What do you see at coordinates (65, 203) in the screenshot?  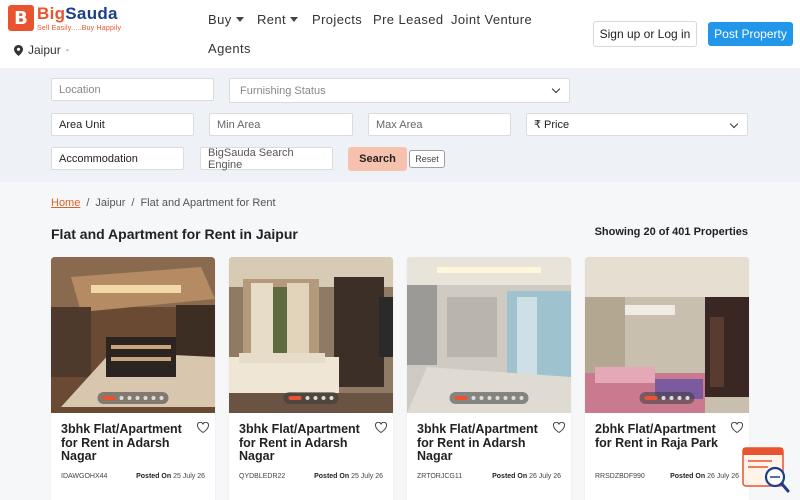 I see `breadcrumb-home: Home` at bounding box center [65, 203].